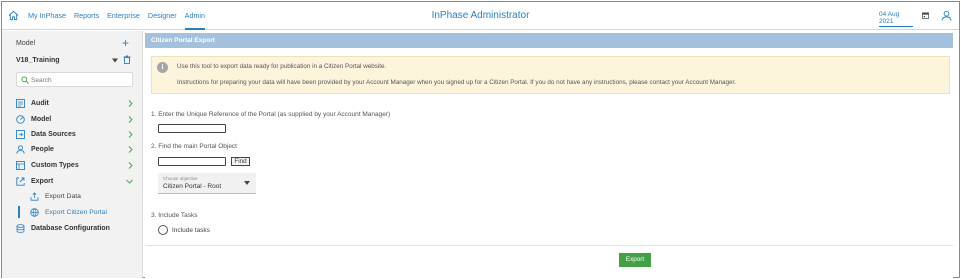 This screenshot has width=961, height=279. I want to click on find-button: Find, so click(240, 161).